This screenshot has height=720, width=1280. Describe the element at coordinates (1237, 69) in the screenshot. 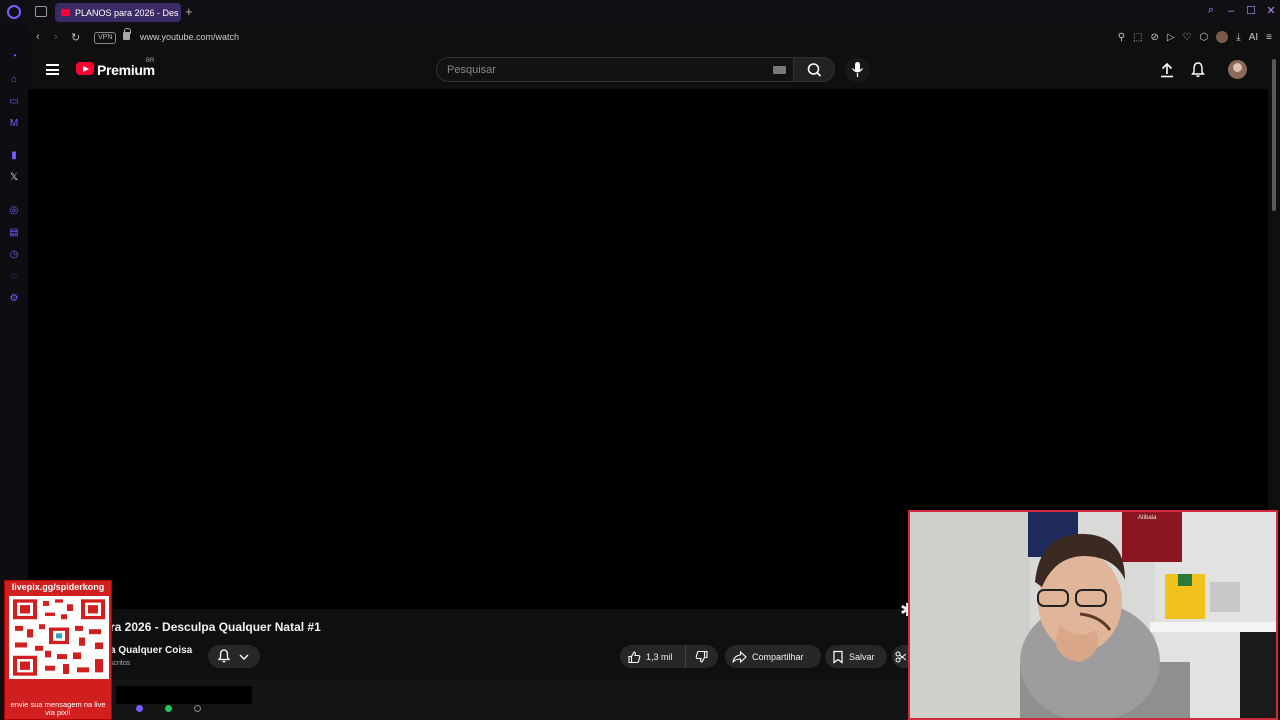

I see `account-avatar` at that location.